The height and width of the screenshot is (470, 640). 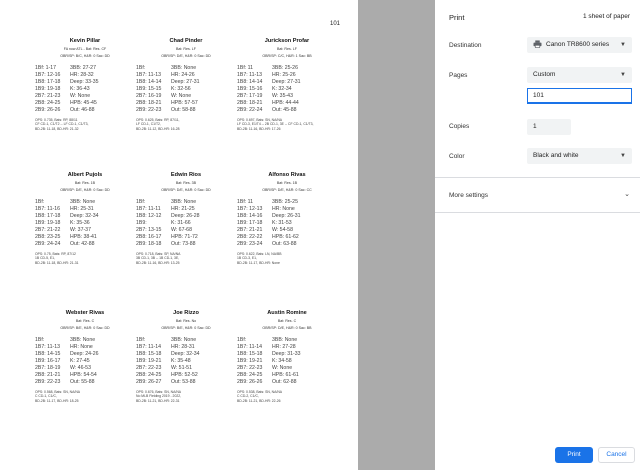 I want to click on stat-row: 1B8: 14-16 Deep: 26-31, so click(x=287, y=216).